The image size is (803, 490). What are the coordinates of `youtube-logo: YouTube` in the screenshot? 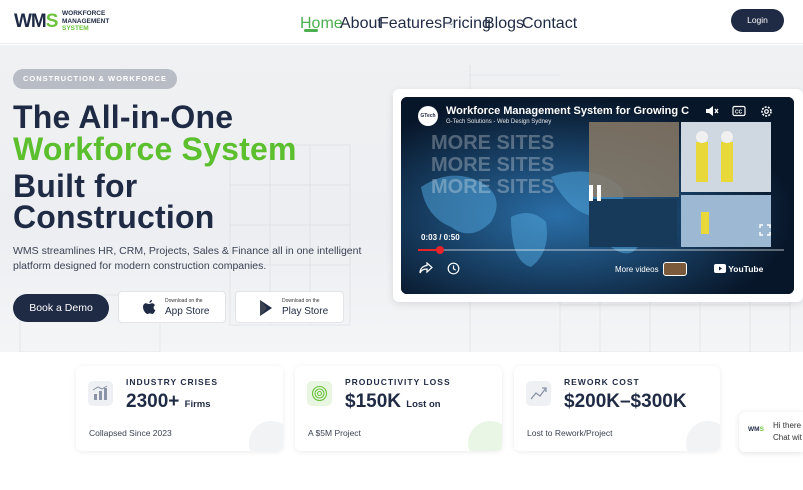 It's located at (738, 269).